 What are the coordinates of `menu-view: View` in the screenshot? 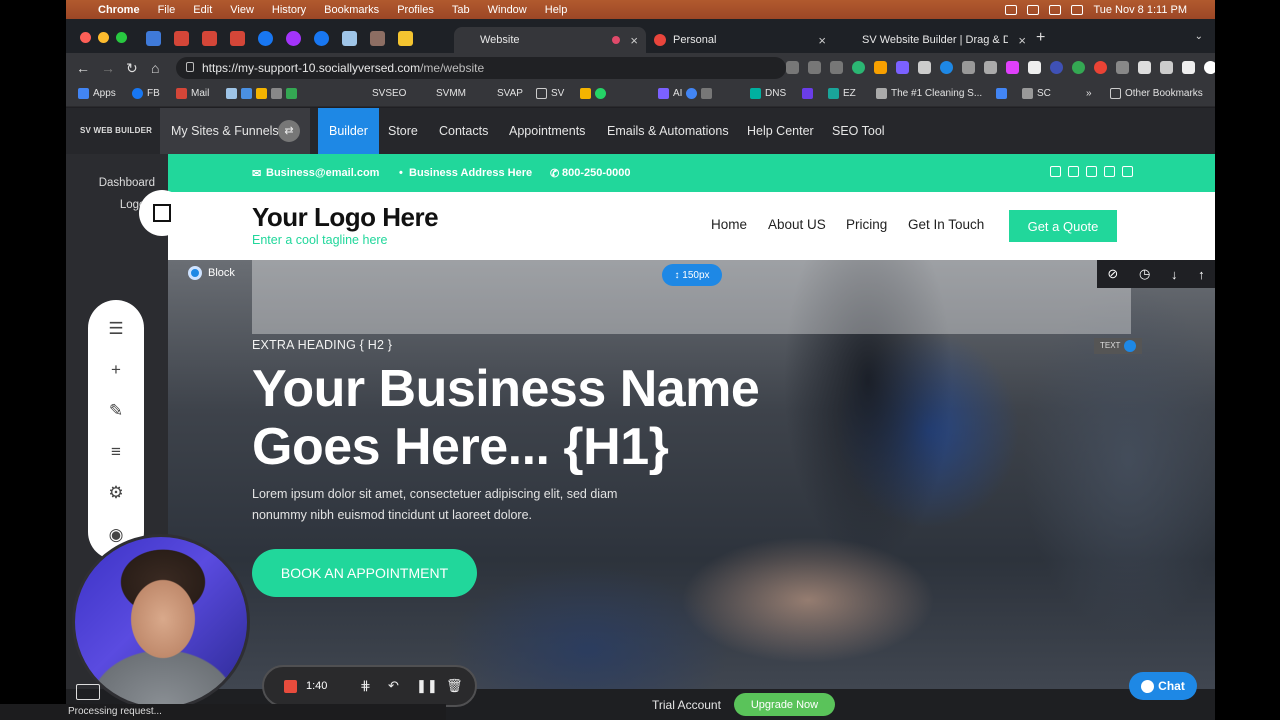 It's located at (242, 10).